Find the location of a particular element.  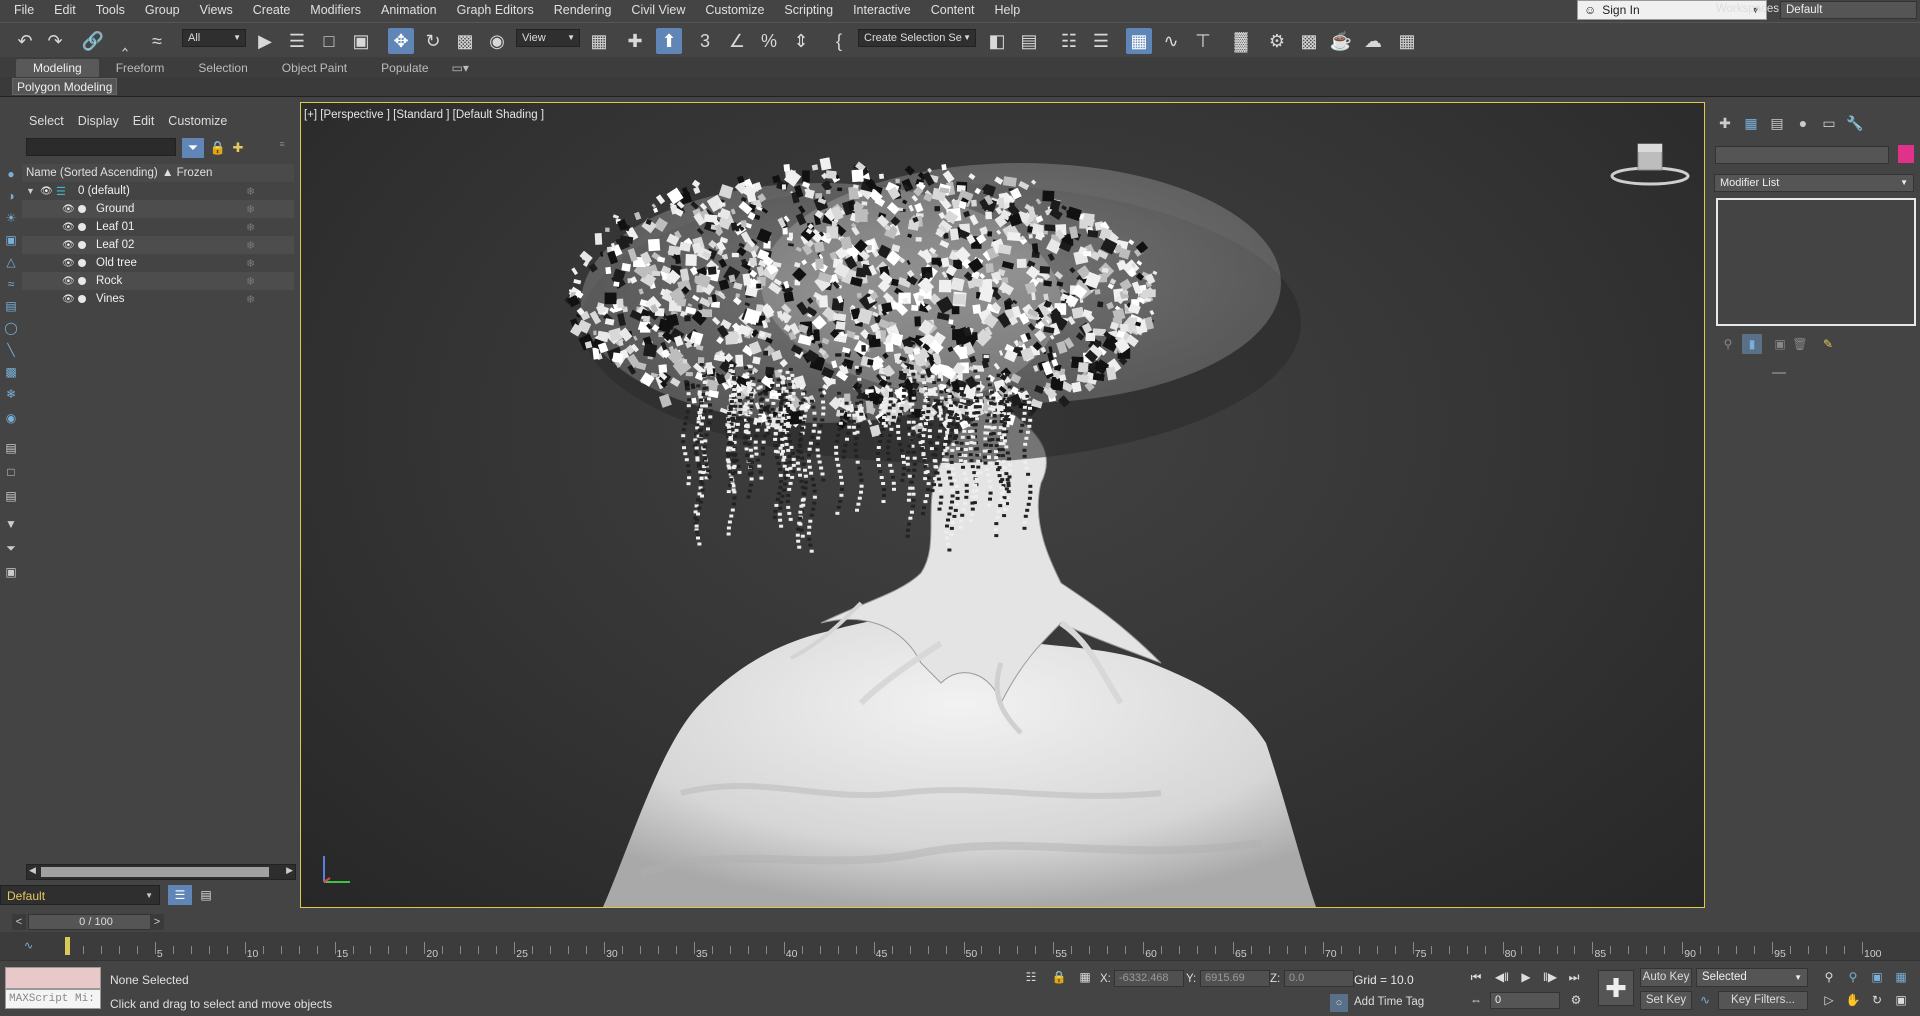

modify-tab-icon: ▦ is located at coordinates (1751, 123).